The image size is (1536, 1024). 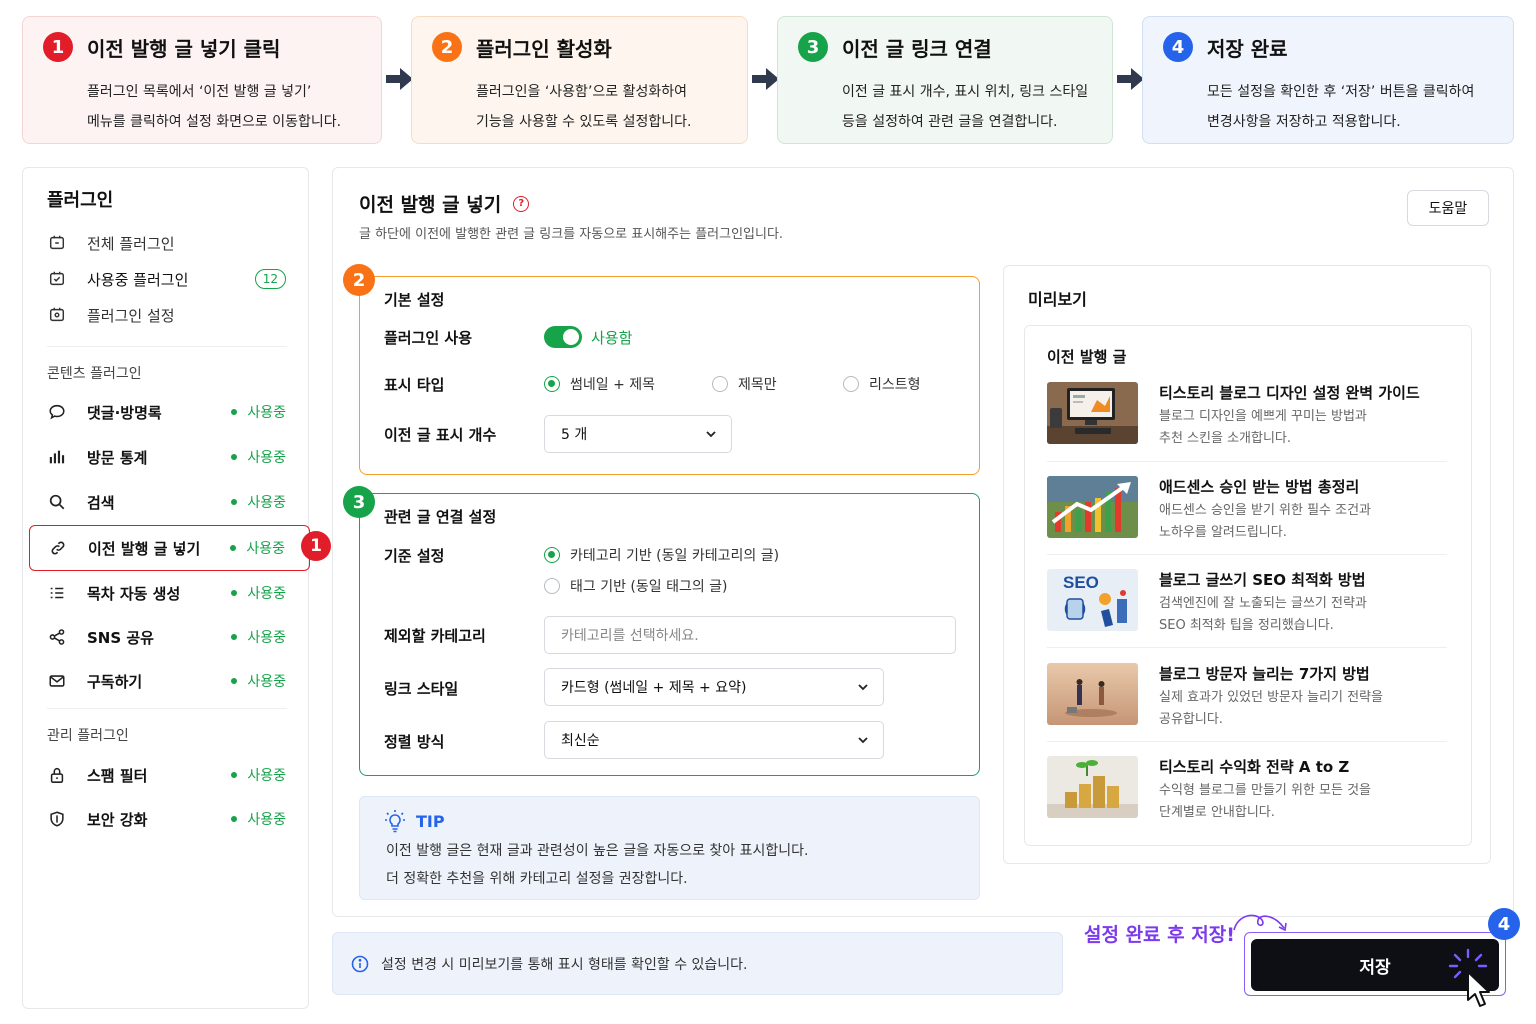 I want to click on step-desc-3a: 이전 글 표시 개수, 표시 위치, 링크 스타일, so click(x=965, y=92).